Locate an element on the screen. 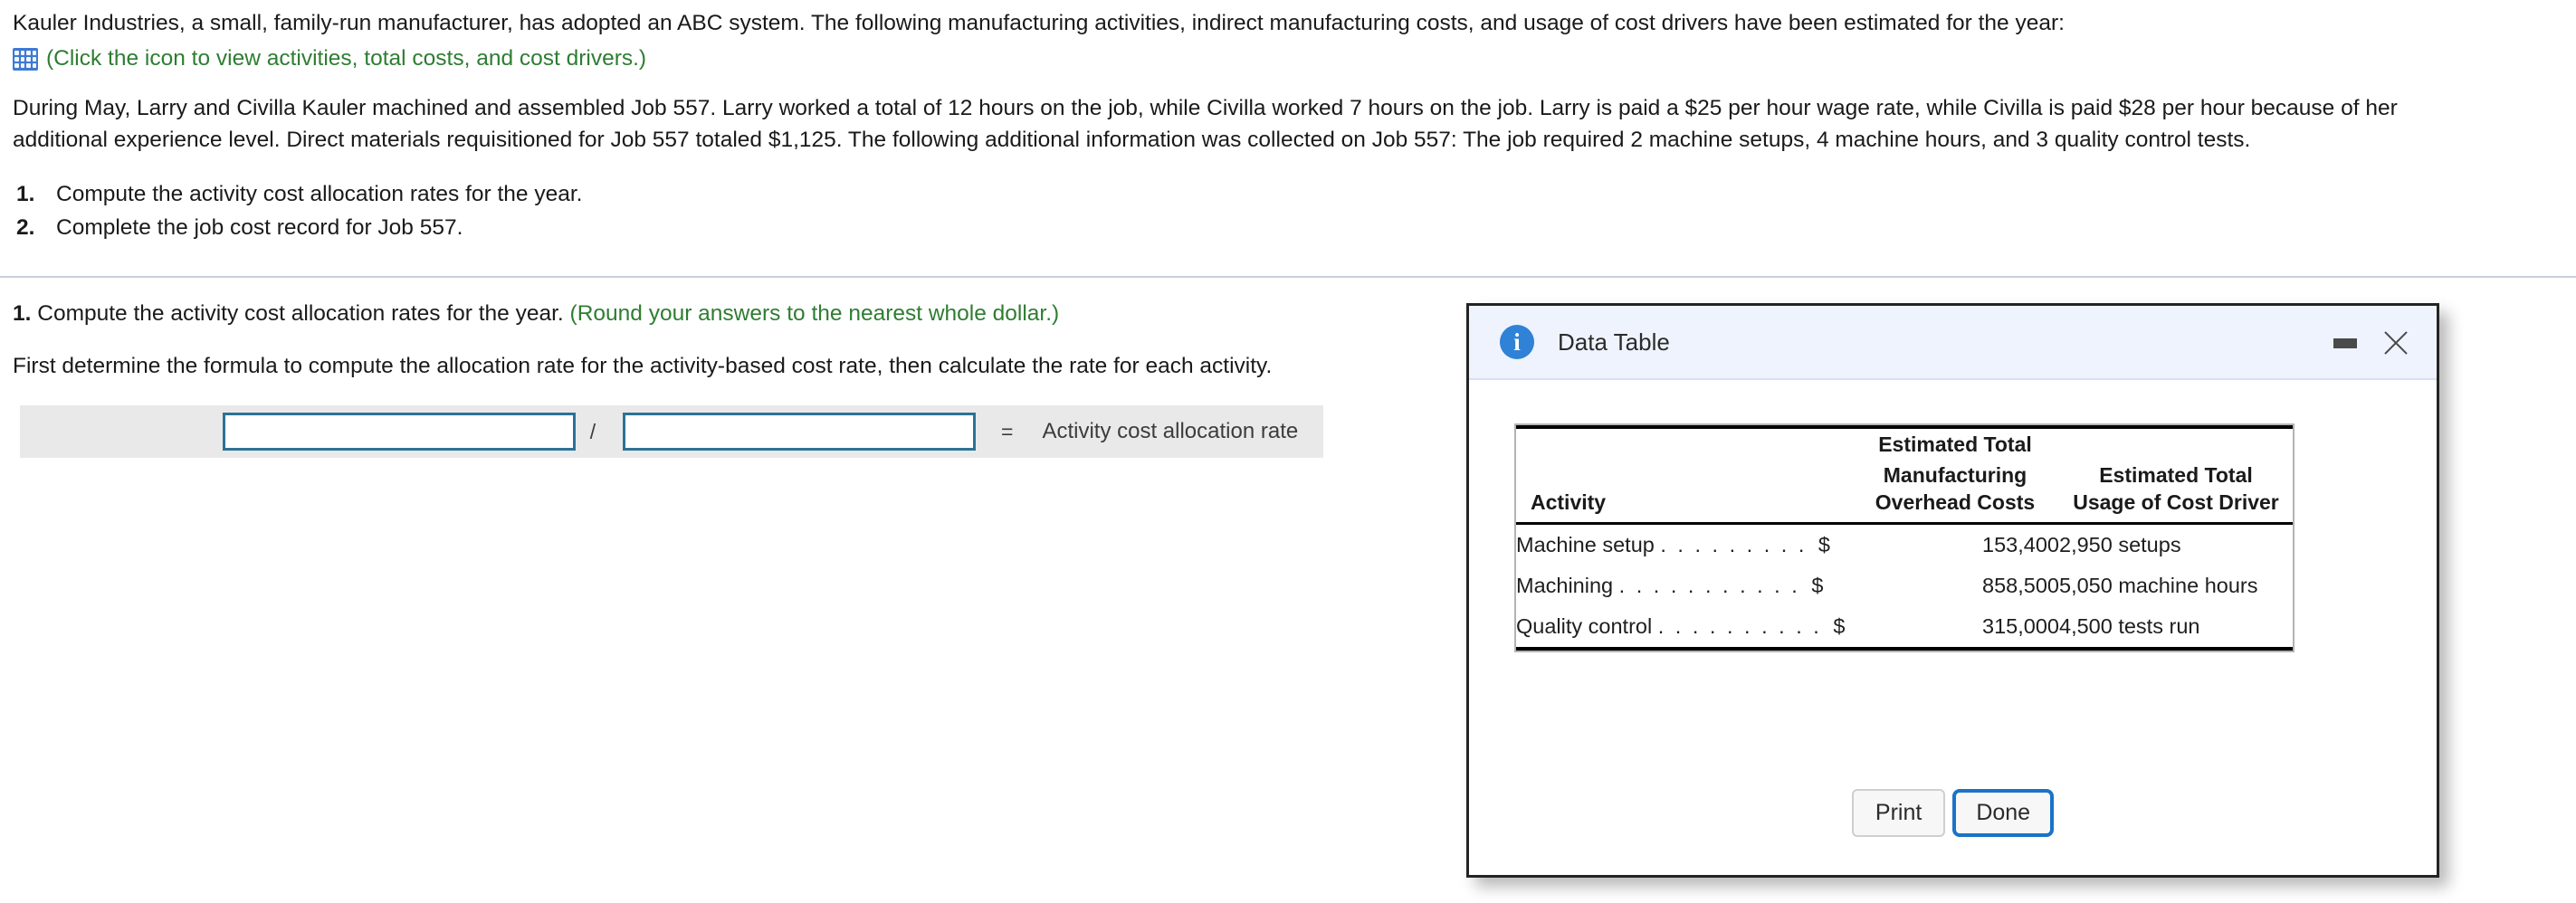 Image resolution: width=2576 pixels, height=903 pixels. header-col2-line3: Overhead Costs is located at coordinates (1955, 507).